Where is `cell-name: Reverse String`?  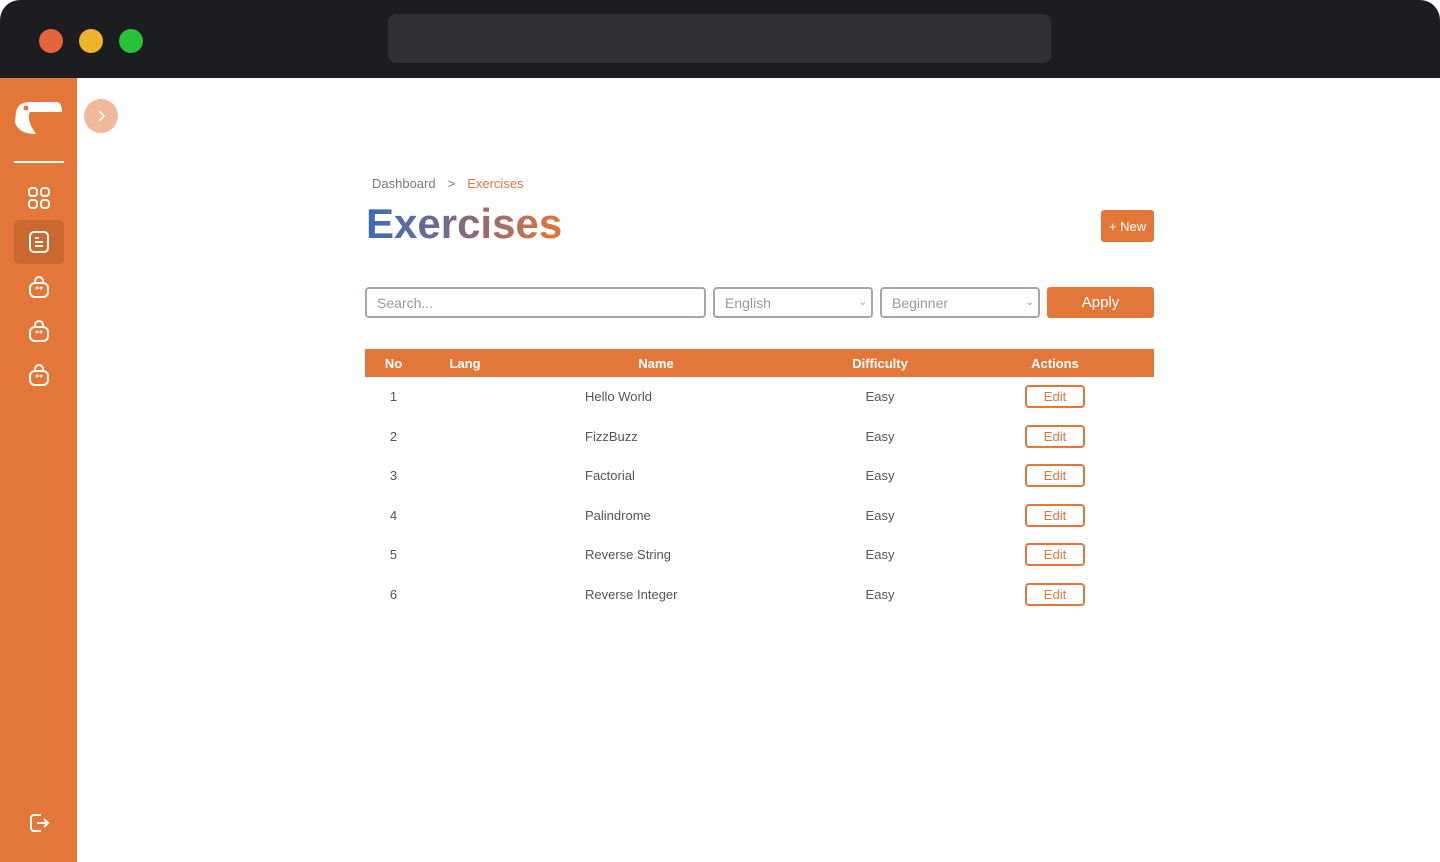 cell-name: Reverse String is located at coordinates (628, 555).